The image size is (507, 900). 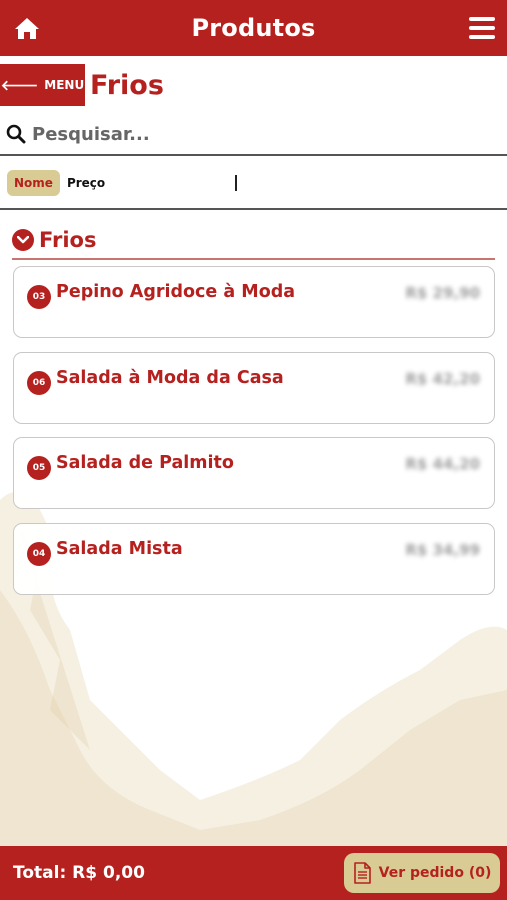 I want to click on product-name: Salada Mista, so click(x=119, y=548).